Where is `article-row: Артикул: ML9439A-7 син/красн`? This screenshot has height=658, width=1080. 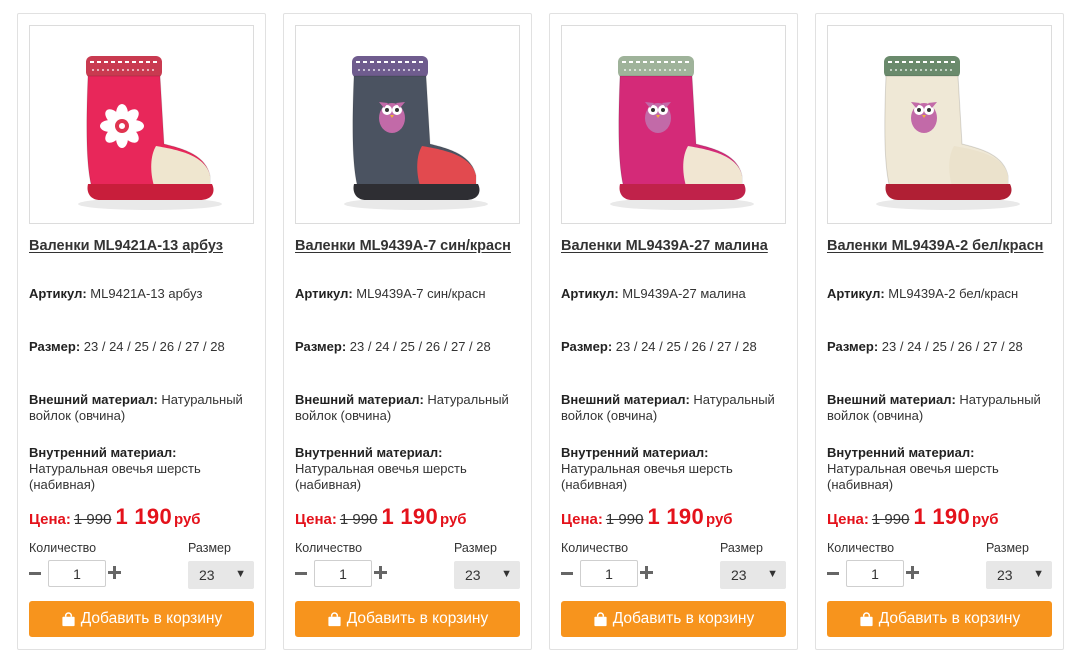 article-row: Артикул: ML9439A-7 син/красн is located at coordinates (409, 294).